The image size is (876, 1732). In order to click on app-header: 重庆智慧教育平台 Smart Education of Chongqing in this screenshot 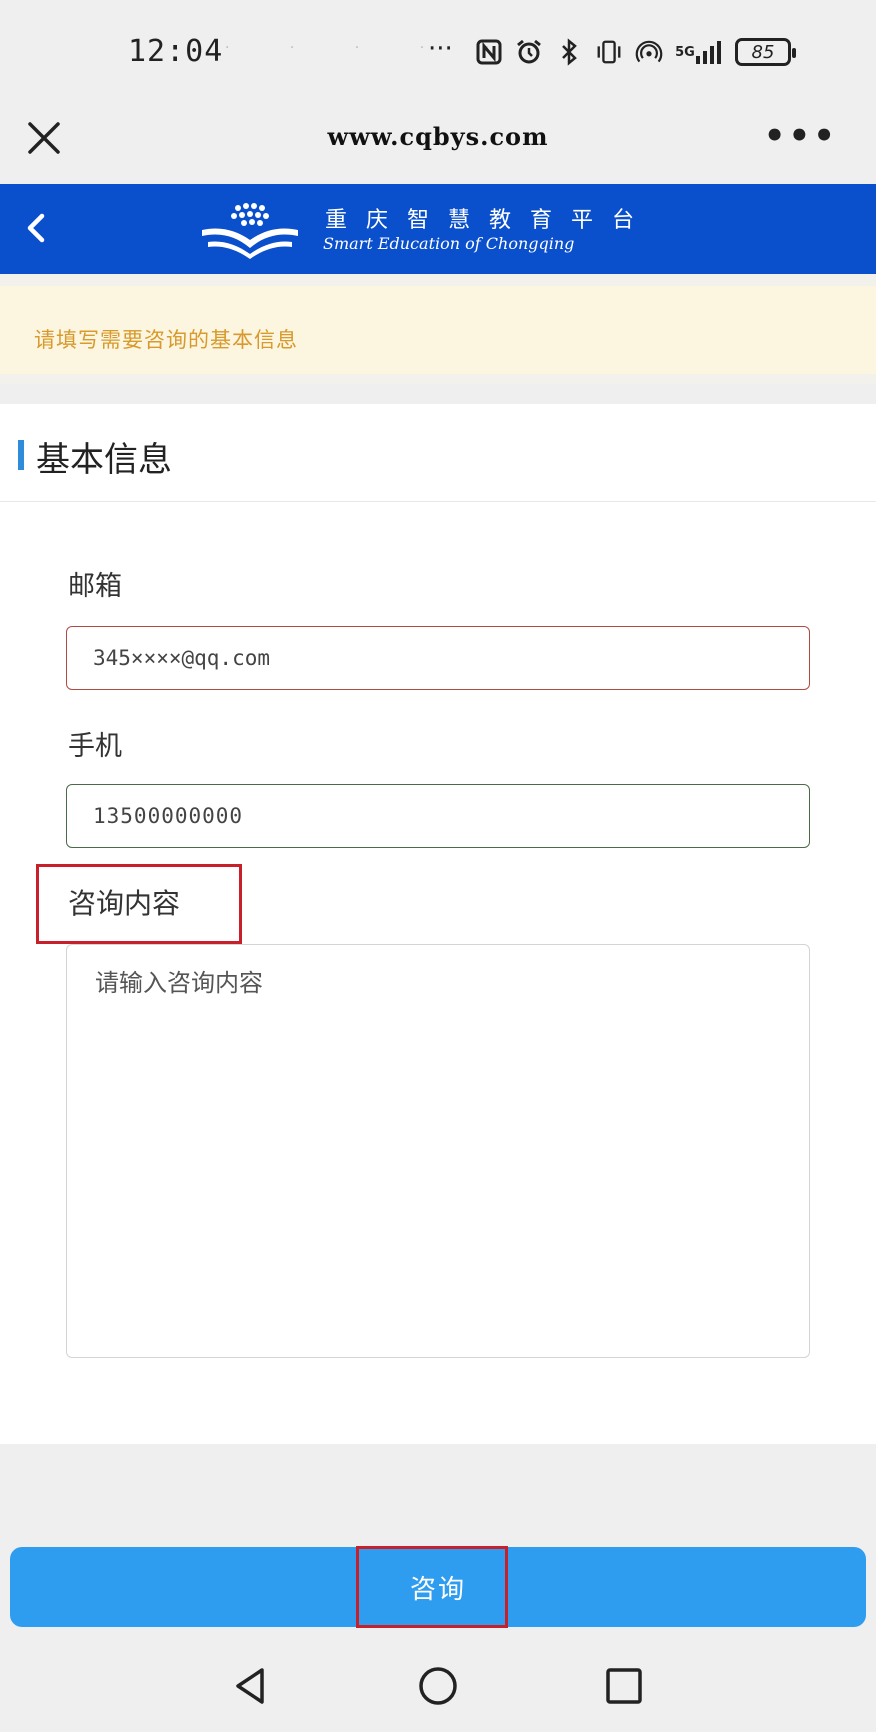, I will do `click(438, 229)`.